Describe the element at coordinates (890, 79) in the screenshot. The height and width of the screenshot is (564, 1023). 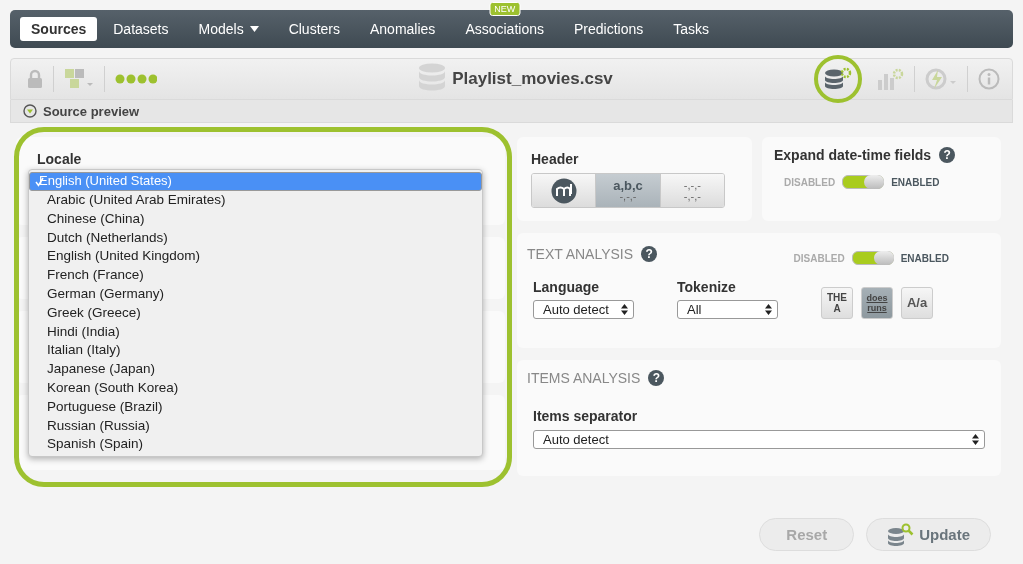
I see `chart-settings-icon` at that location.